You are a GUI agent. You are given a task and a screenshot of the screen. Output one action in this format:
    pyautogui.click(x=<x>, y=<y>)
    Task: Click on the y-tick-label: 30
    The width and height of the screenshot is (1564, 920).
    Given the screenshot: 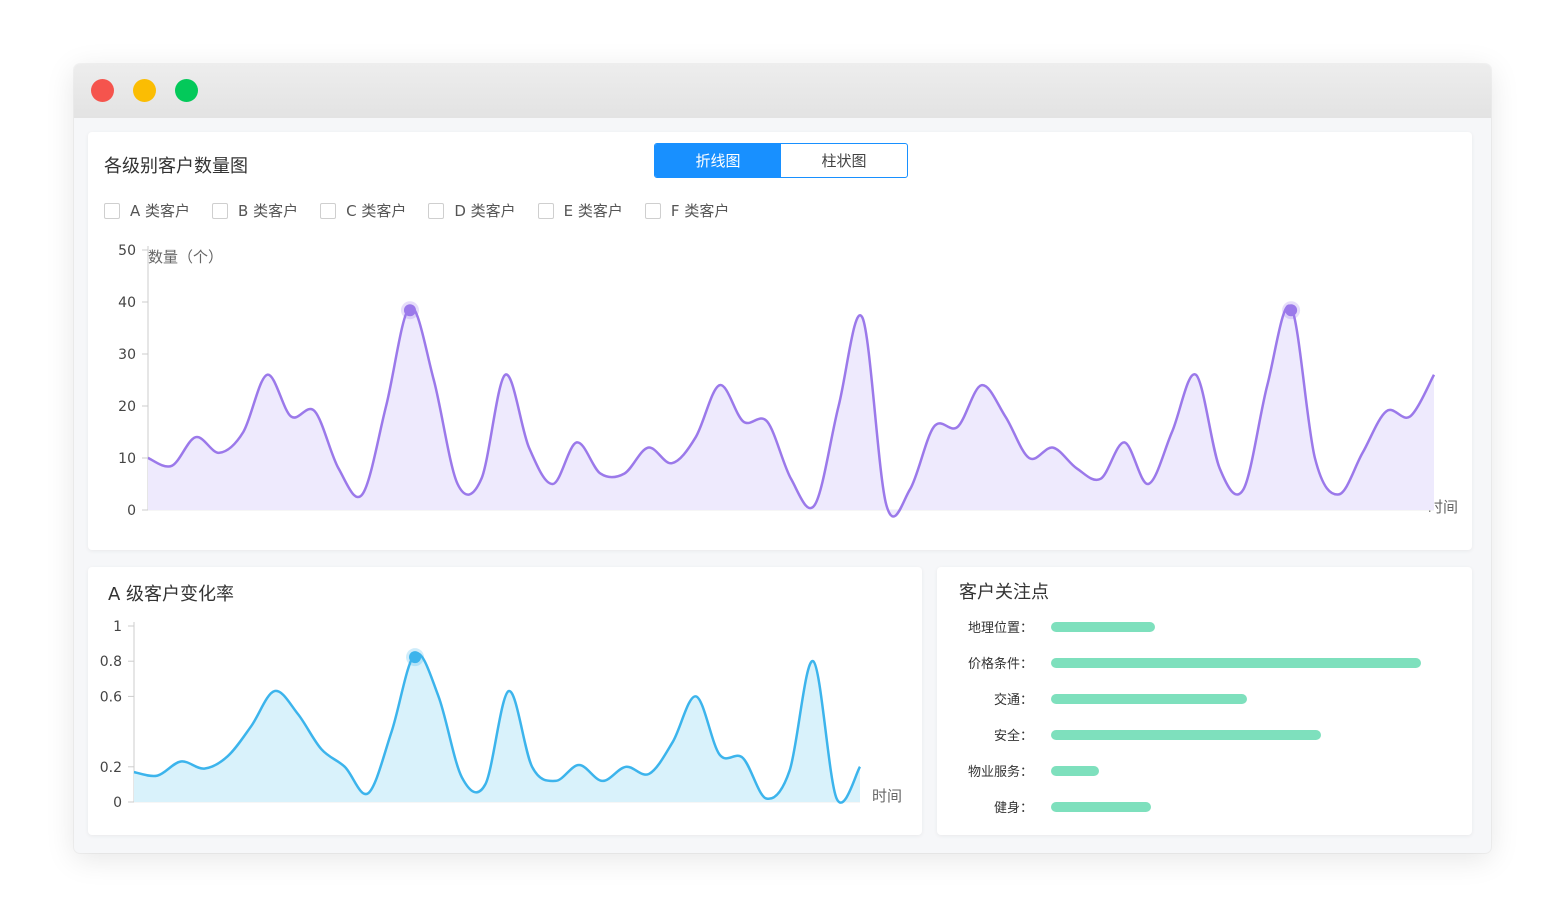 What is the action you would take?
    pyautogui.click(x=127, y=355)
    